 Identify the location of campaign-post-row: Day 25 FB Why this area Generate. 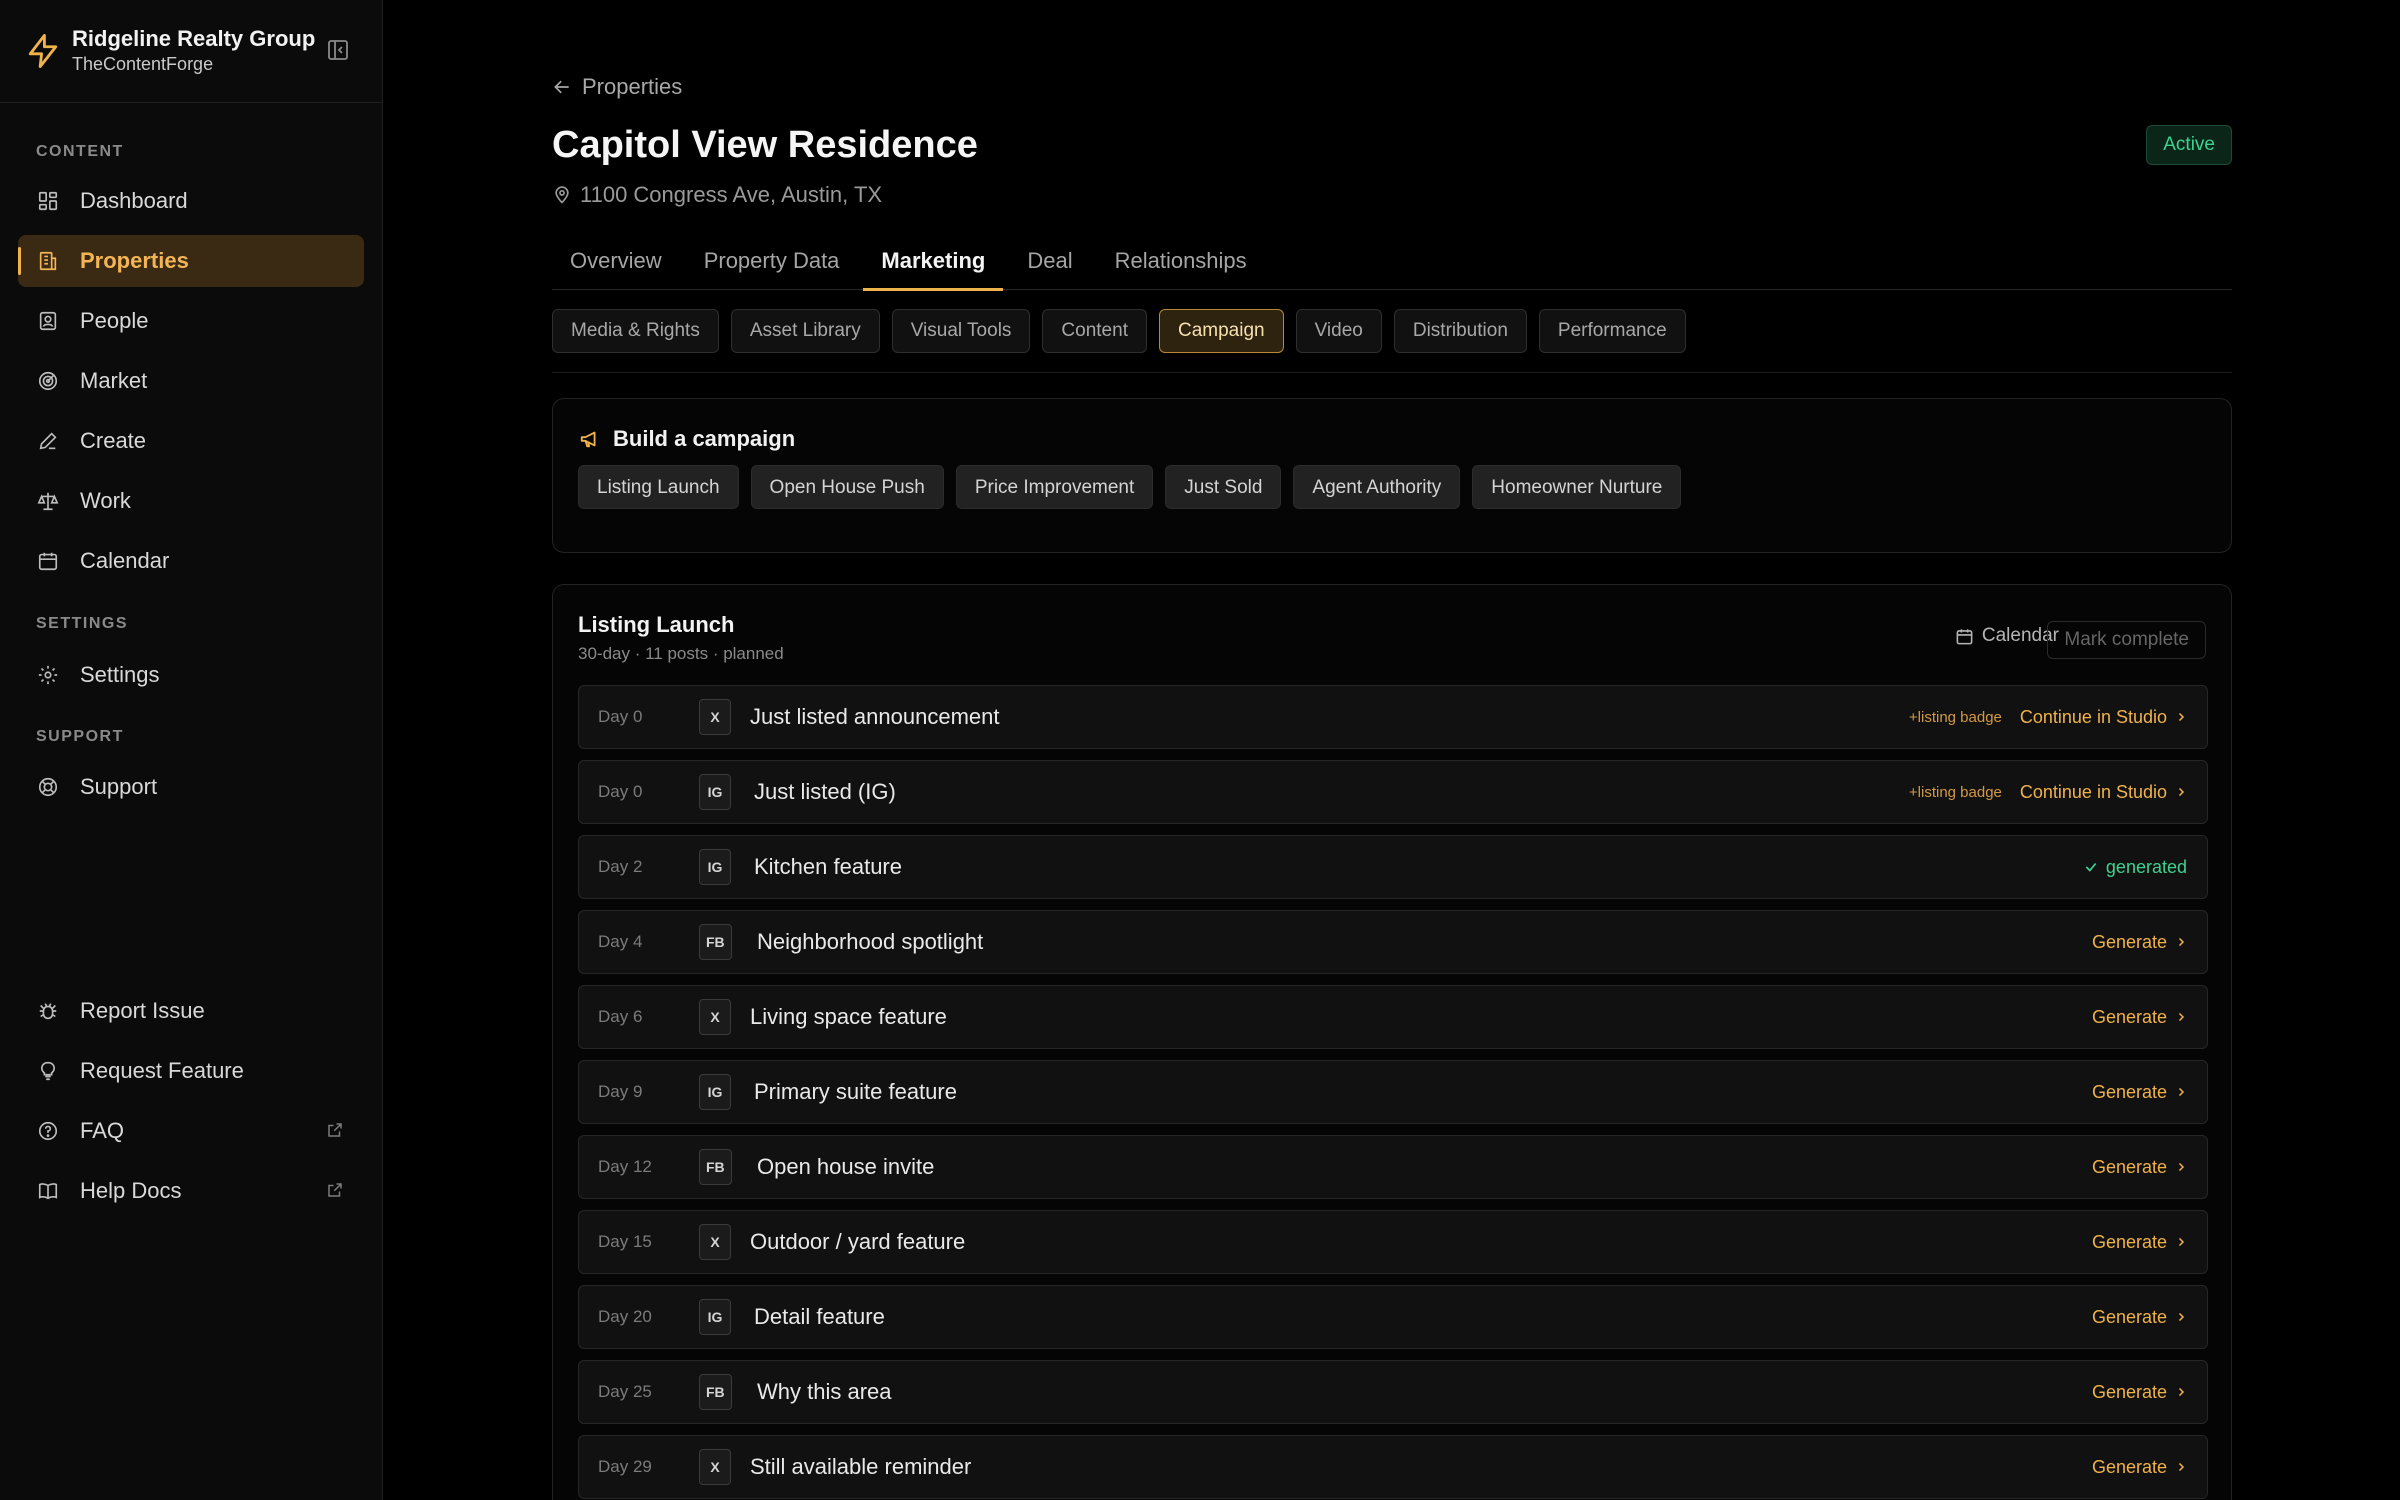
(1393, 1392).